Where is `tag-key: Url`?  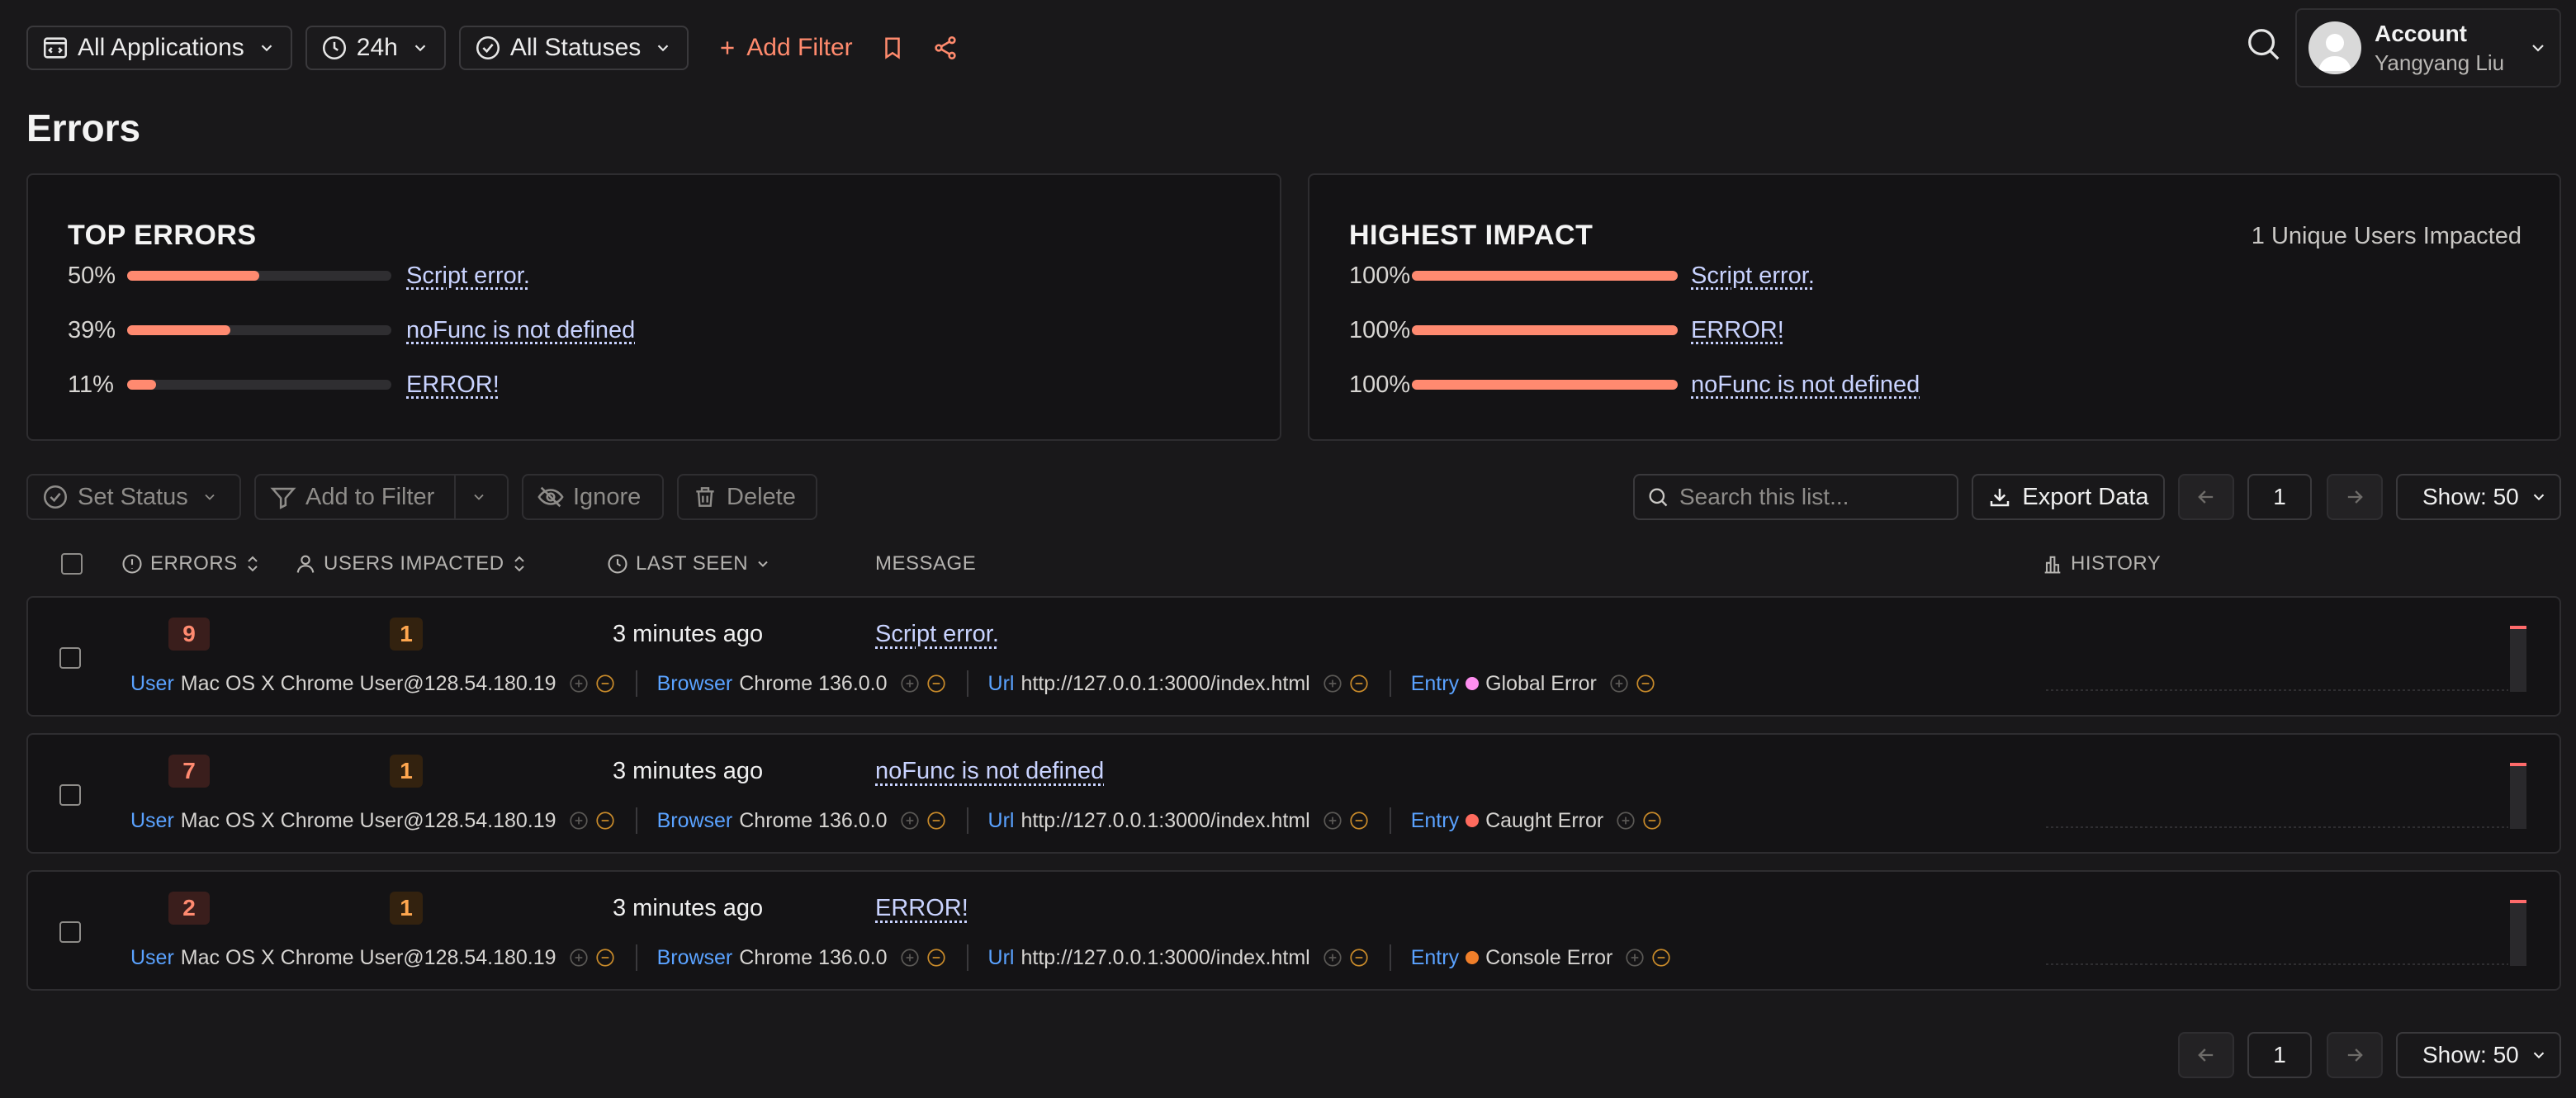
tag-key: Url is located at coordinates (1001, 683).